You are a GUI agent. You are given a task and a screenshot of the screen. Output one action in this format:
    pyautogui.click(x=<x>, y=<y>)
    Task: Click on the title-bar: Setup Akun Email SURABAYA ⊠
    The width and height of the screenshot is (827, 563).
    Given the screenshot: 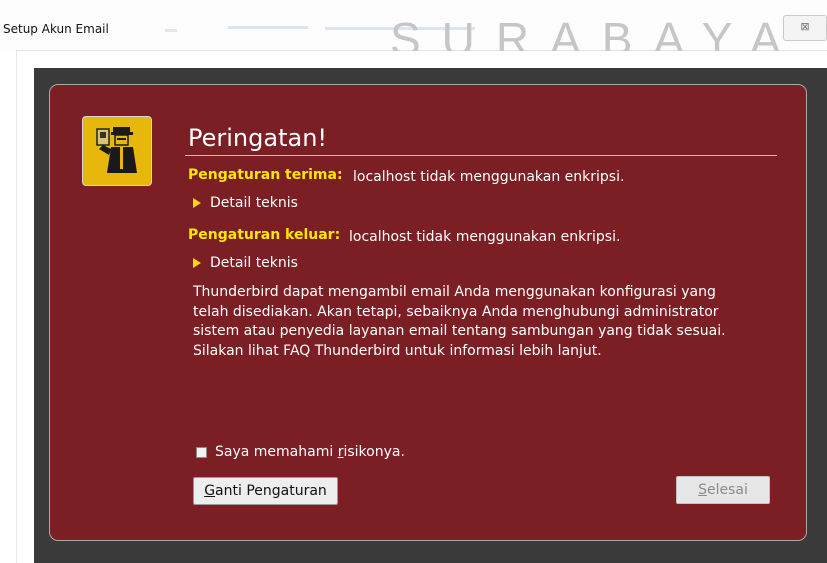 What is the action you would take?
    pyautogui.click(x=413, y=32)
    